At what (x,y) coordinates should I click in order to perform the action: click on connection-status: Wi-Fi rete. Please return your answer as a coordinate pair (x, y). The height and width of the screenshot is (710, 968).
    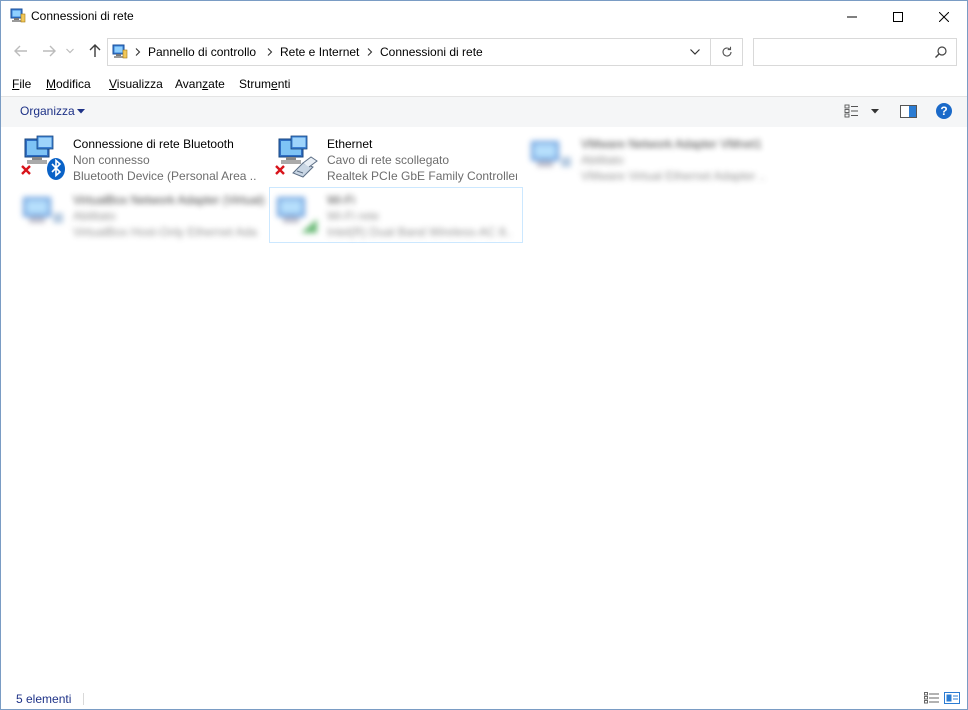
    Looking at the image, I should click on (353, 216).